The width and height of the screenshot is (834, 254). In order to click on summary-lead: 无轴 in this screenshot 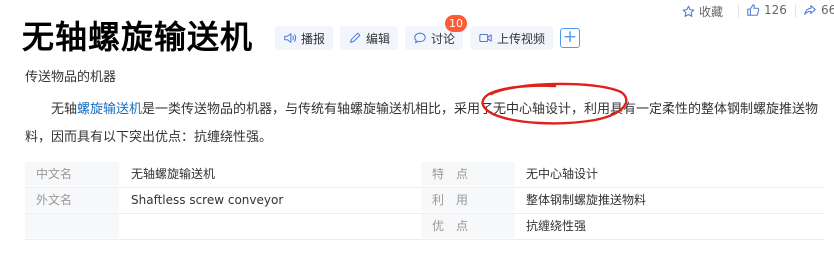, I will do `click(64, 109)`.